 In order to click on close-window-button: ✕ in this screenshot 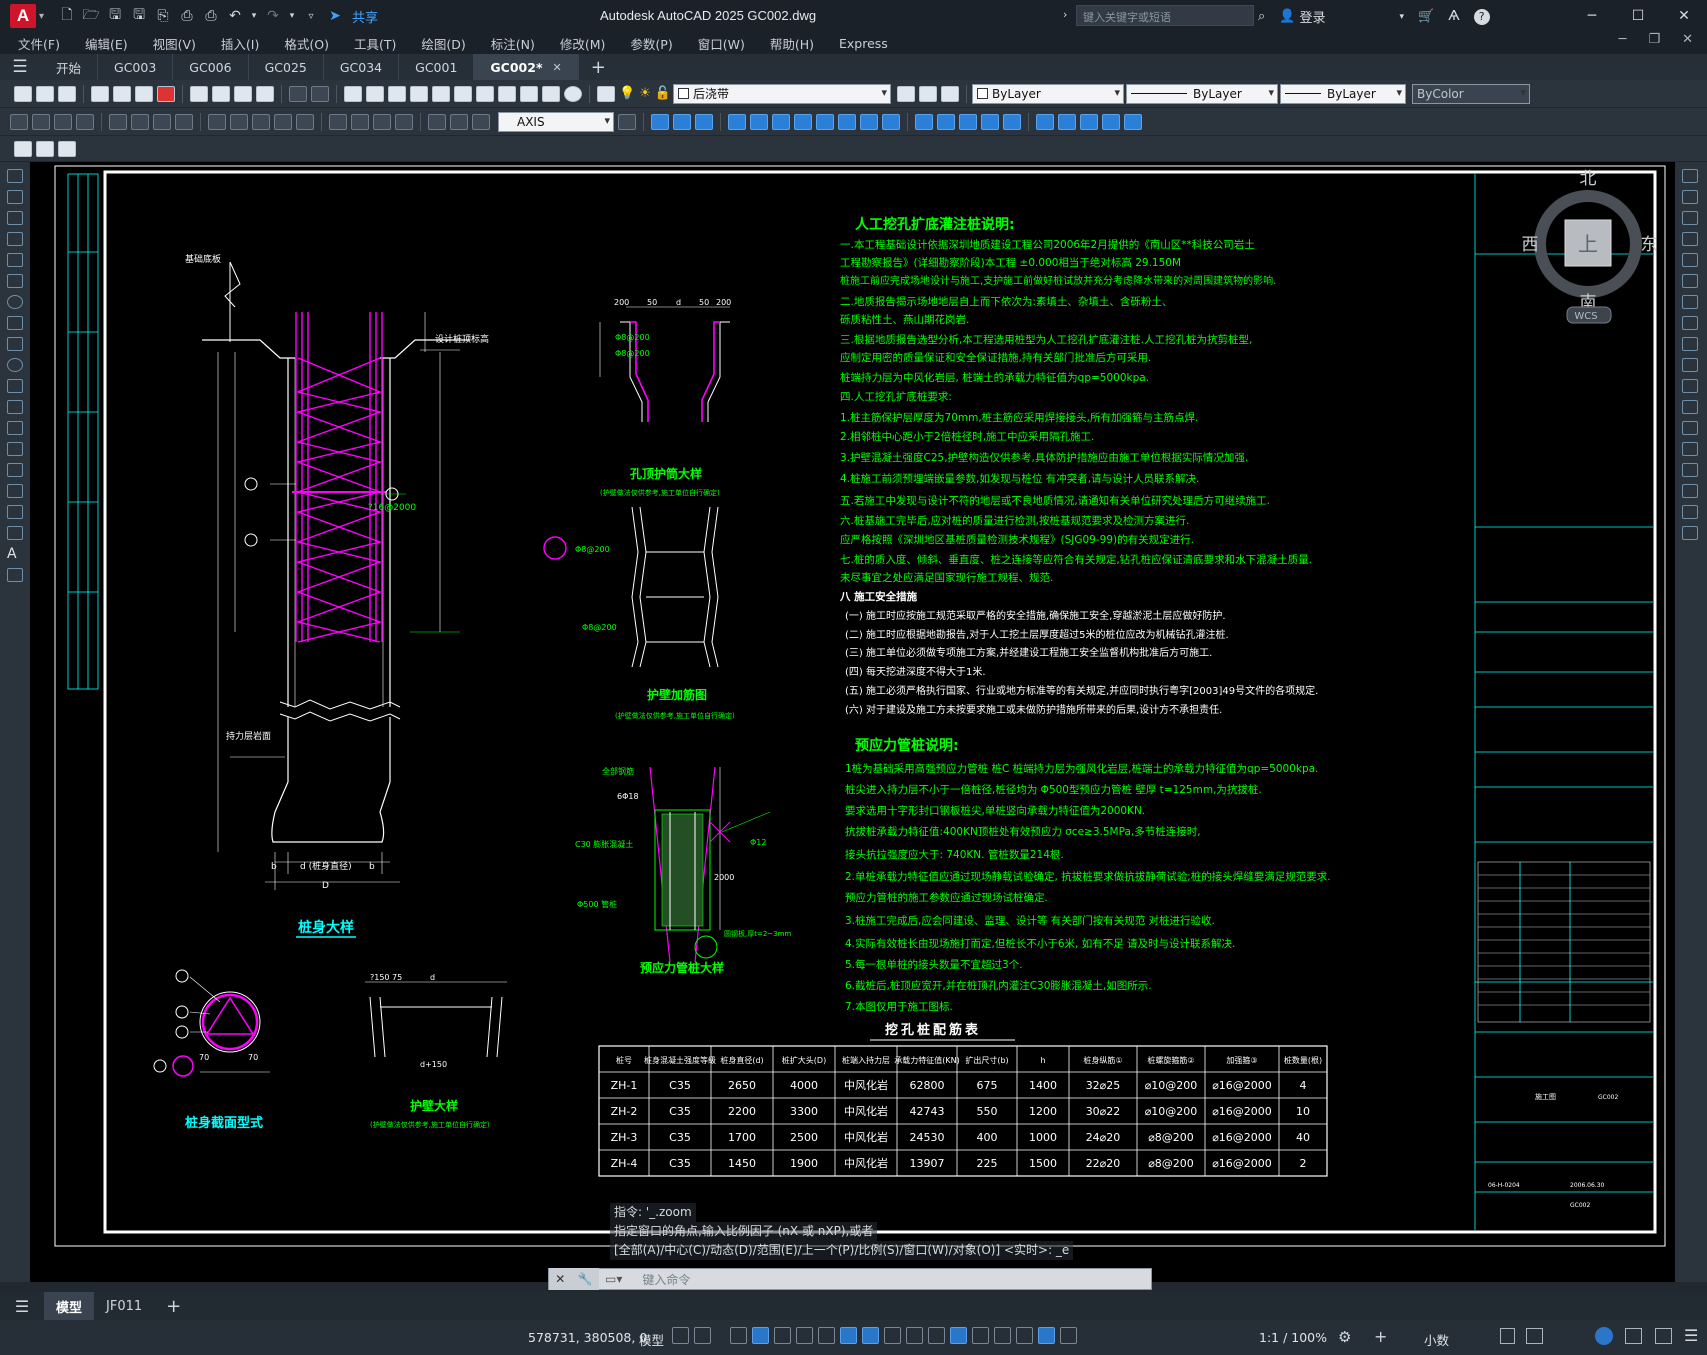, I will do `click(1684, 16)`.